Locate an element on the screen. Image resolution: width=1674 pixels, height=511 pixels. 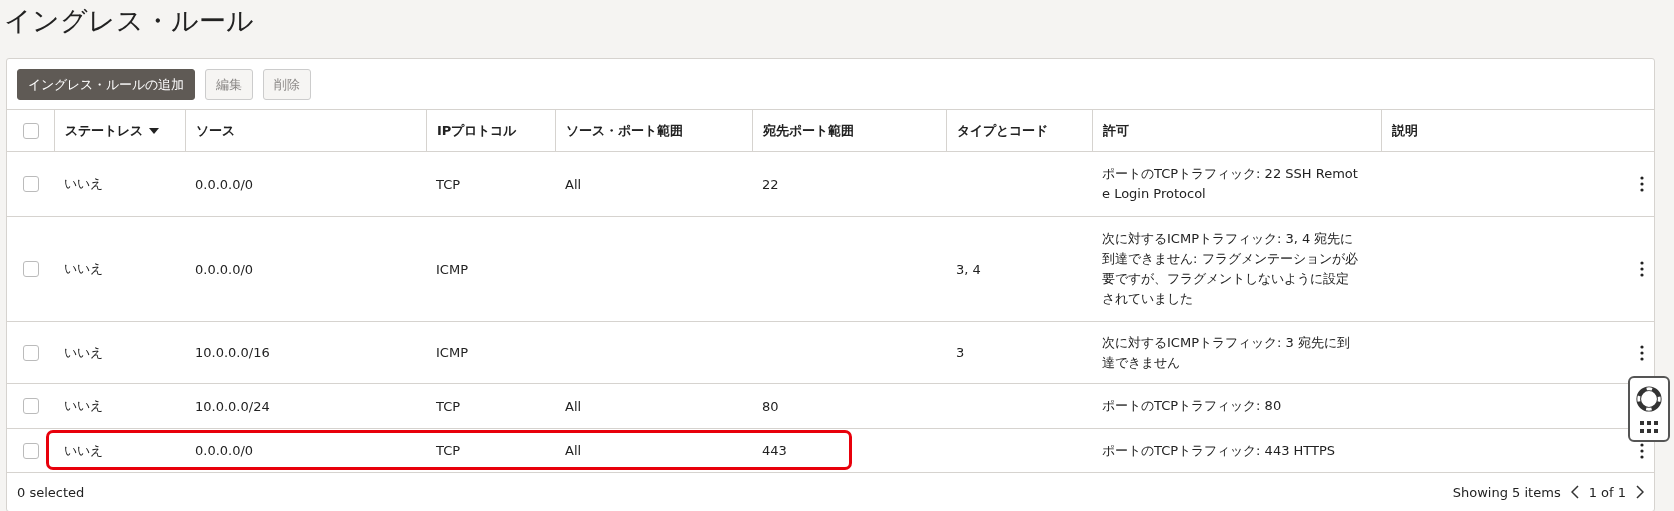
previous-page-icon is located at coordinates (1574, 492).